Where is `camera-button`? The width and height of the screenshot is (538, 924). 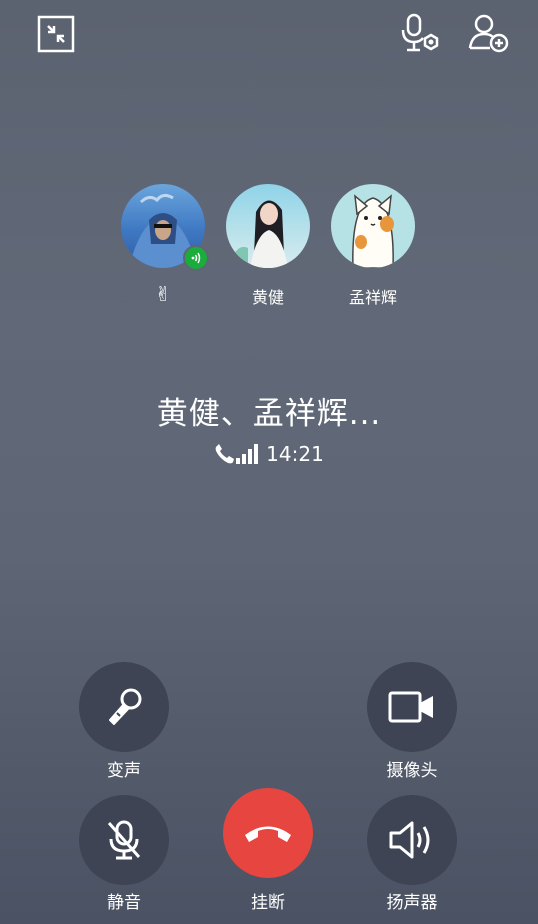
camera-button is located at coordinates (412, 707).